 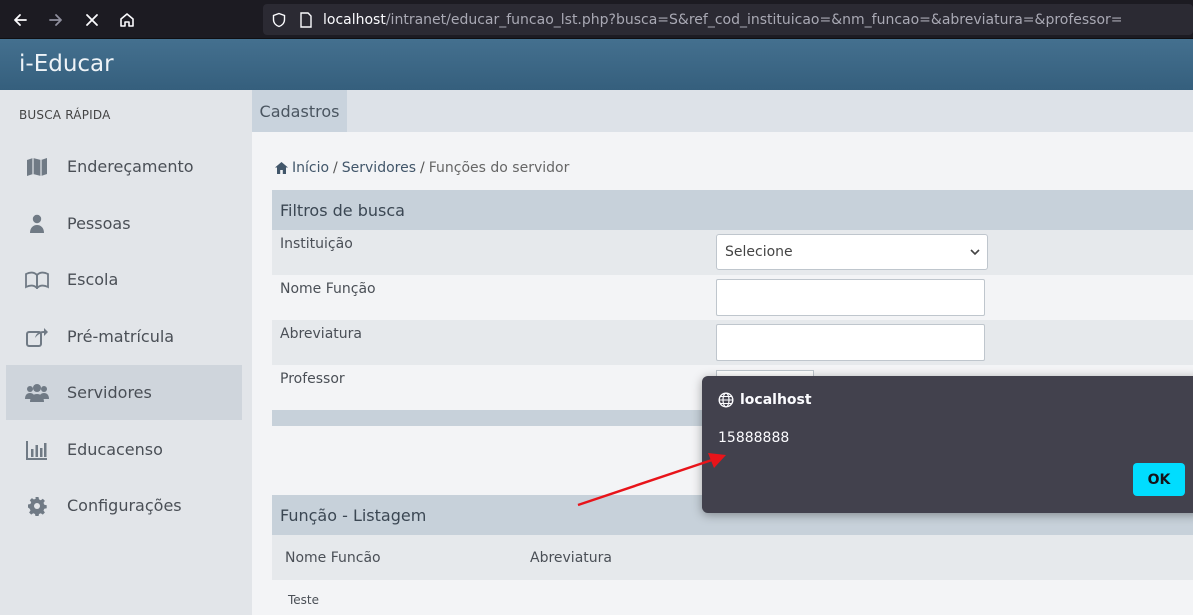 What do you see at coordinates (726, 400) in the screenshot?
I see `globe-icon` at bounding box center [726, 400].